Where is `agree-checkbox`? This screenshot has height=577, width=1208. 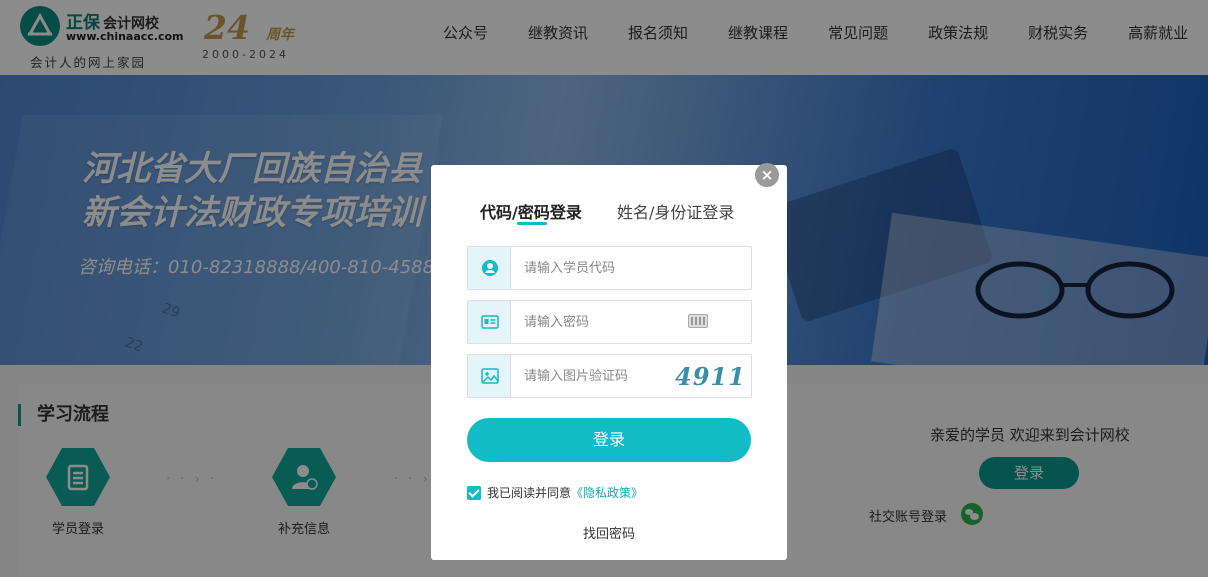
agree-checkbox is located at coordinates (474, 492).